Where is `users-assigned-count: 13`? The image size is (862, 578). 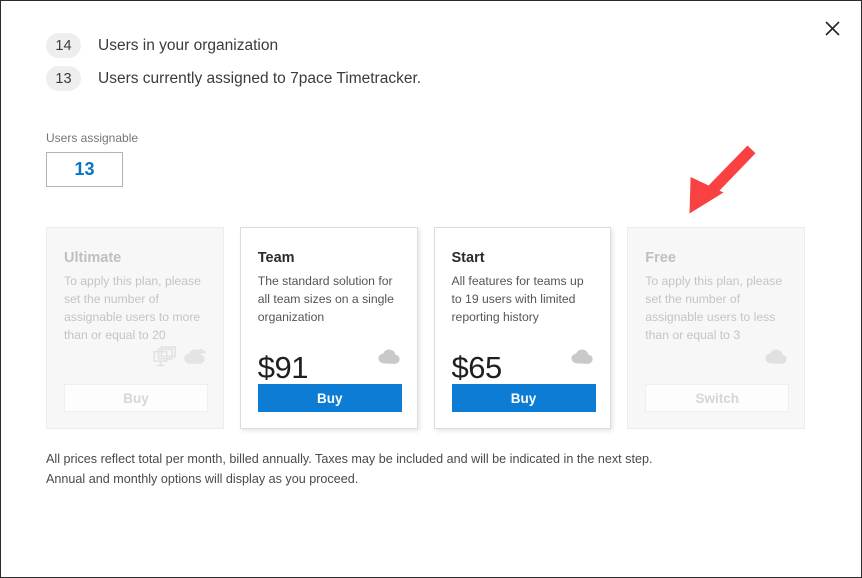
users-assigned-count: 13 is located at coordinates (63, 78).